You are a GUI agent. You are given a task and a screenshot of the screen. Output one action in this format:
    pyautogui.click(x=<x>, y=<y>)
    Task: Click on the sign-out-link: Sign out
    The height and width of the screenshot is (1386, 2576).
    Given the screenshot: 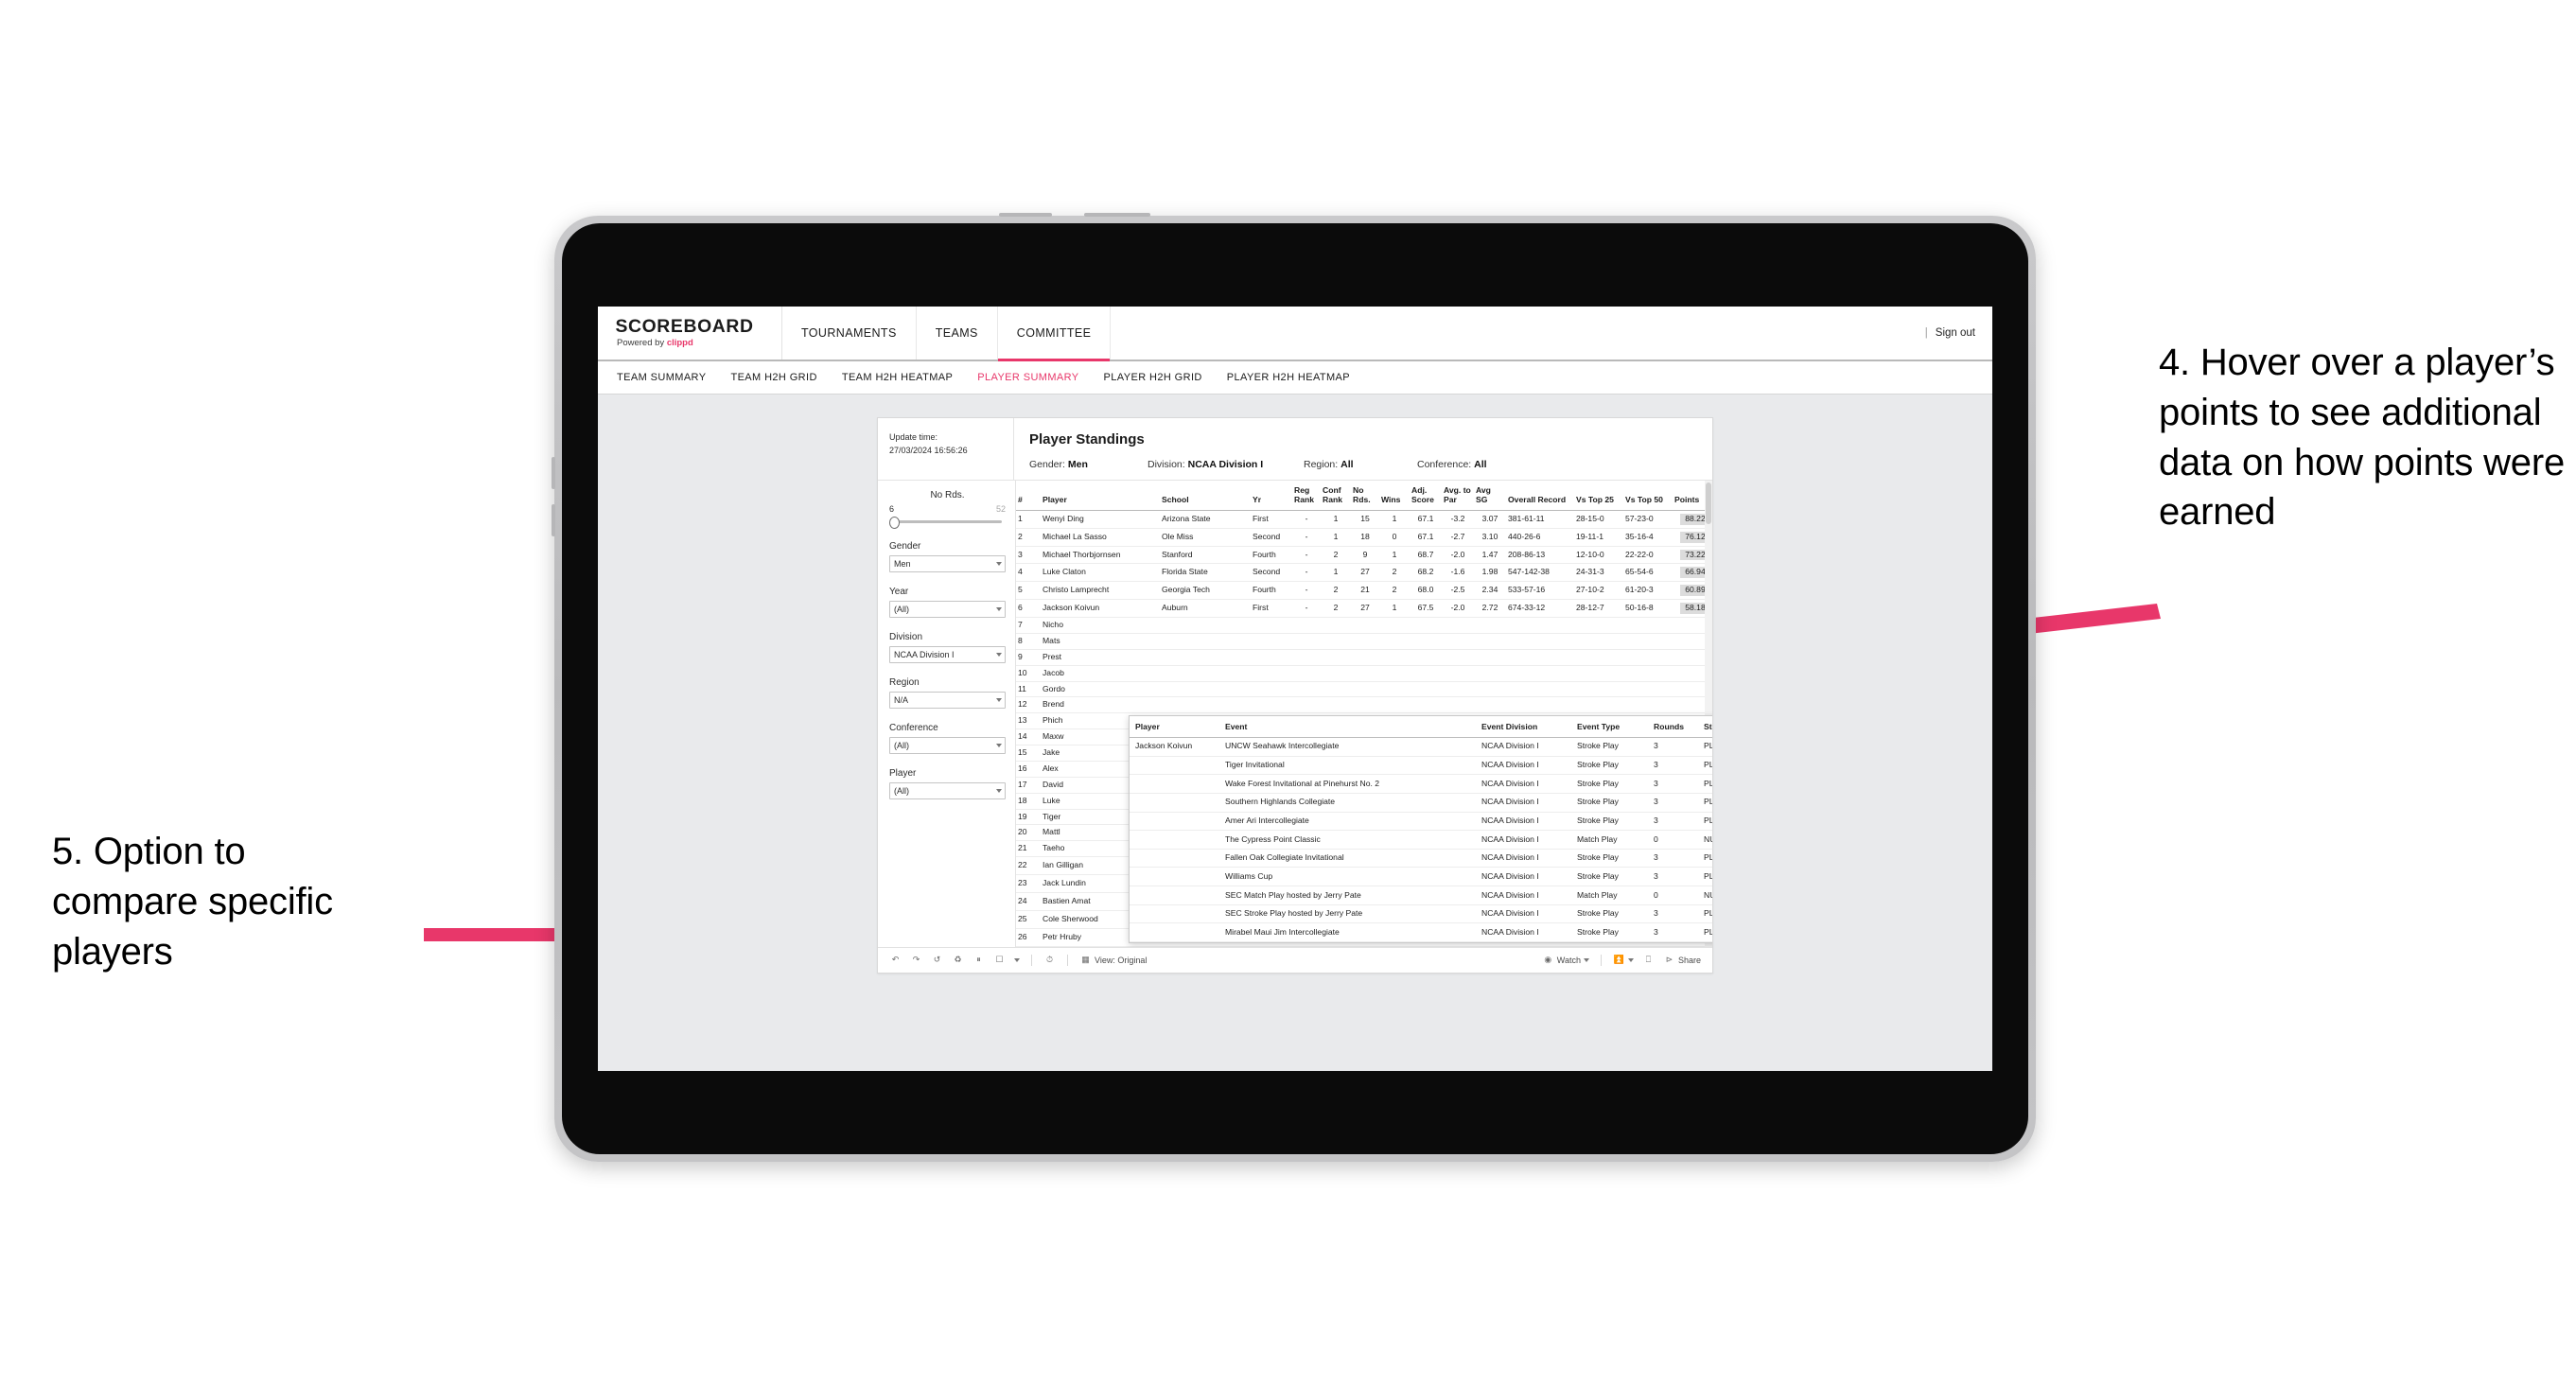 What is the action you would take?
    pyautogui.click(x=1956, y=333)
    